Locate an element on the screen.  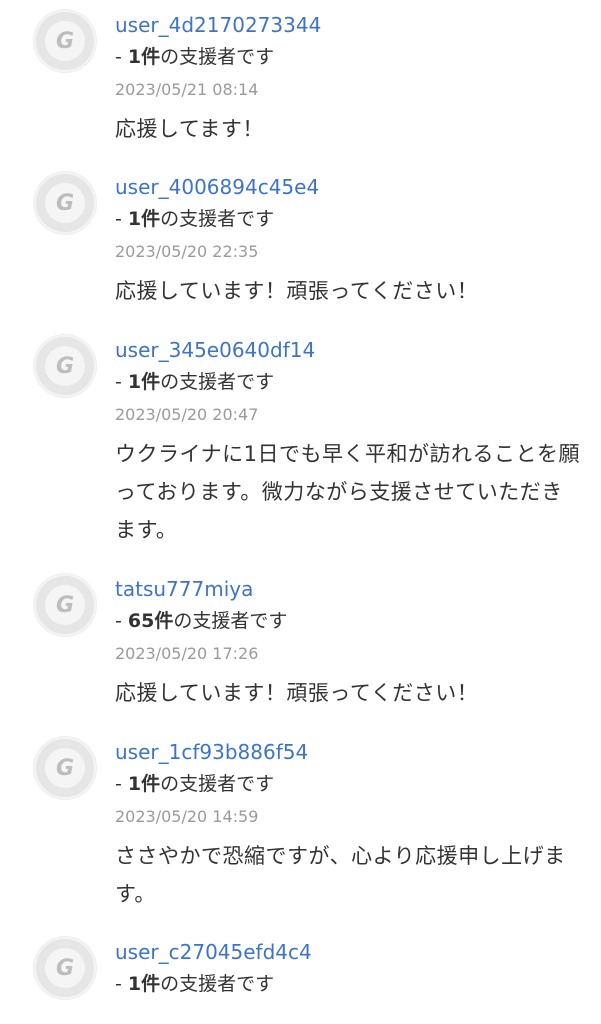
username-link: tatsu777miya is located at coordinates (348, 589).